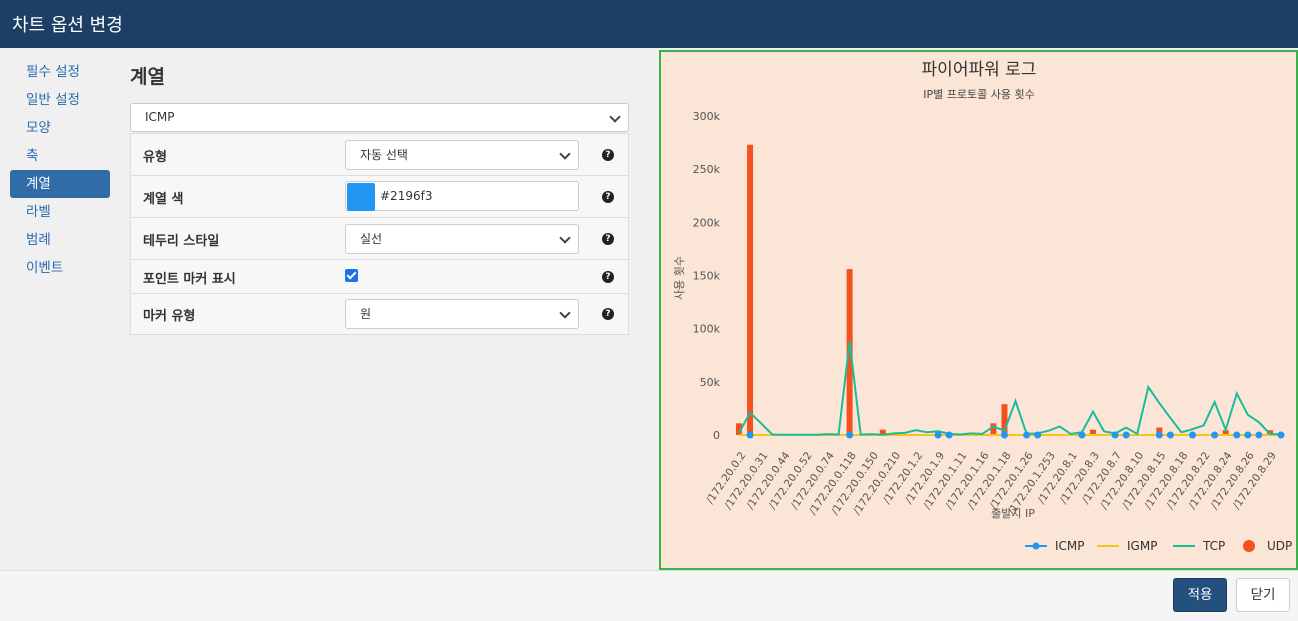  Describe the element at coordinates (67, 25) in the screenshot. I see `dialog-title: 차트 옵션 변경` at that location.